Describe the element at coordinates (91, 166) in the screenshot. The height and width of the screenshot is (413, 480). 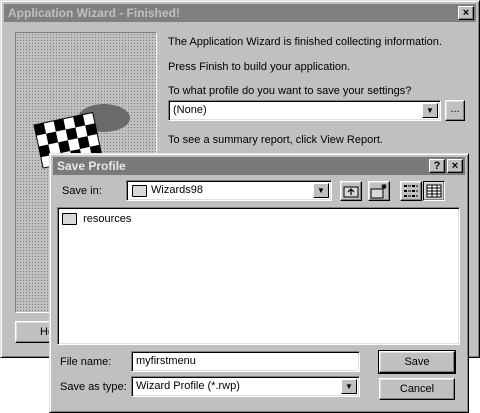
I see `dialog-title: Save Profile` at that location.